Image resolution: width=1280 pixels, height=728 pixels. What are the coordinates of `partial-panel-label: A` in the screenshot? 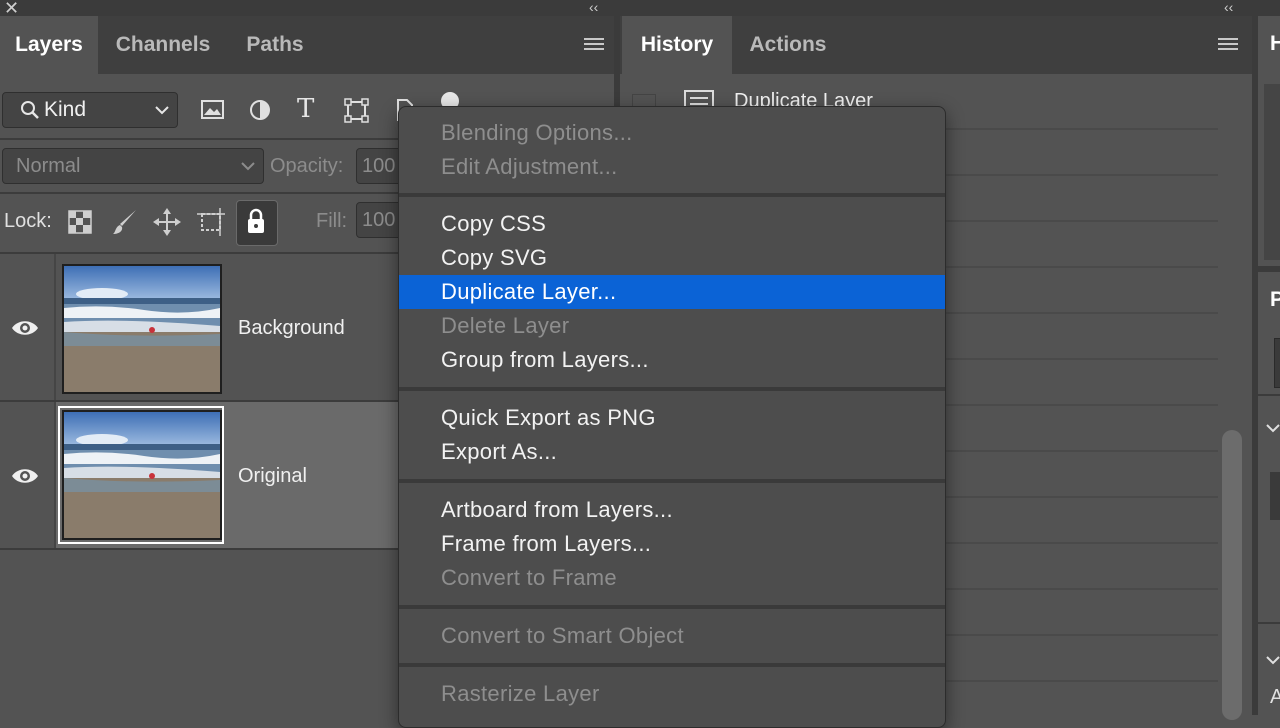 It's located at (1275, 697).